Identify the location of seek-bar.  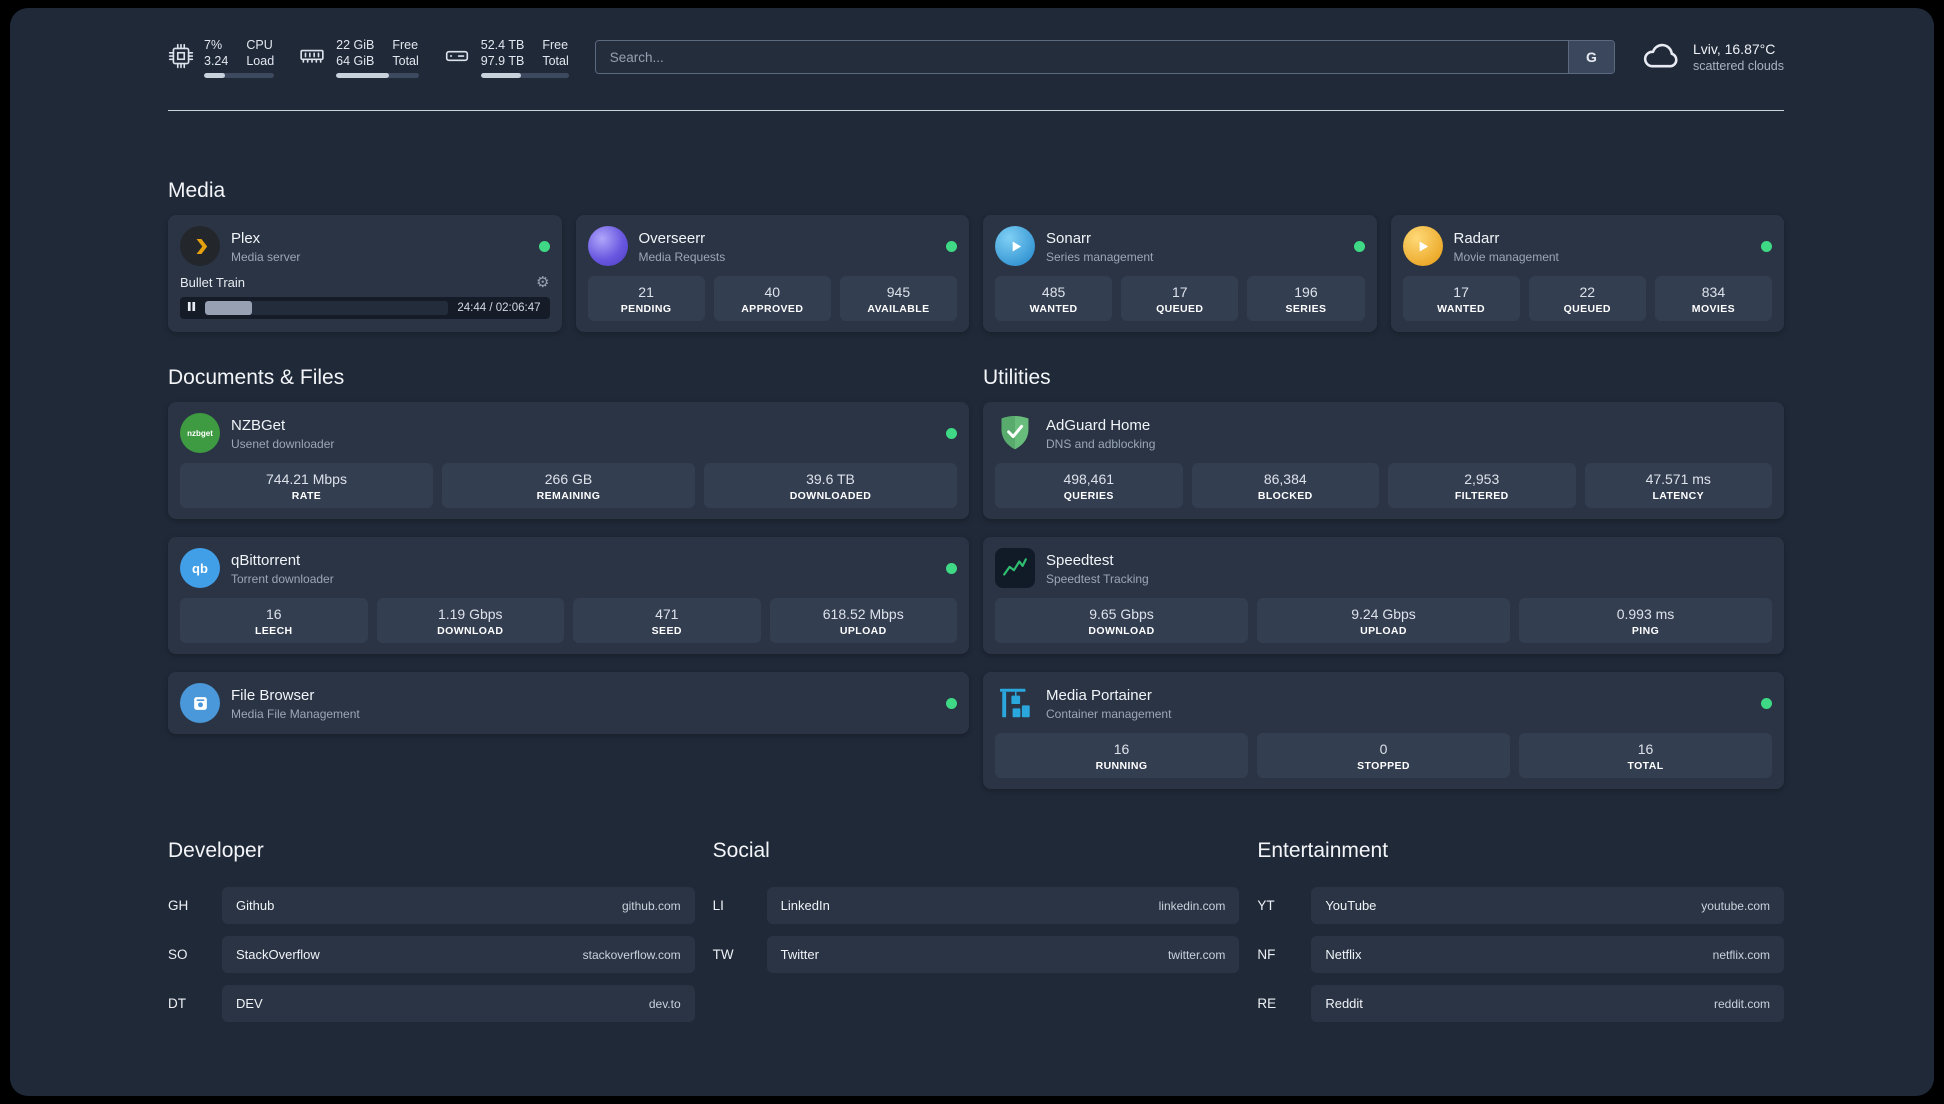
(327, 308).